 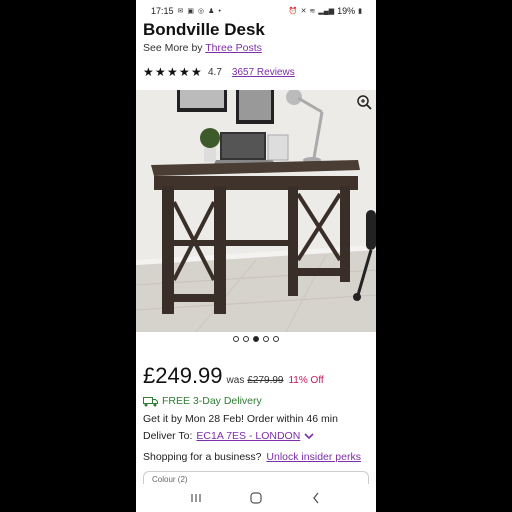 I want to click on mute-icon: ✕, so click(x=303, y=11).